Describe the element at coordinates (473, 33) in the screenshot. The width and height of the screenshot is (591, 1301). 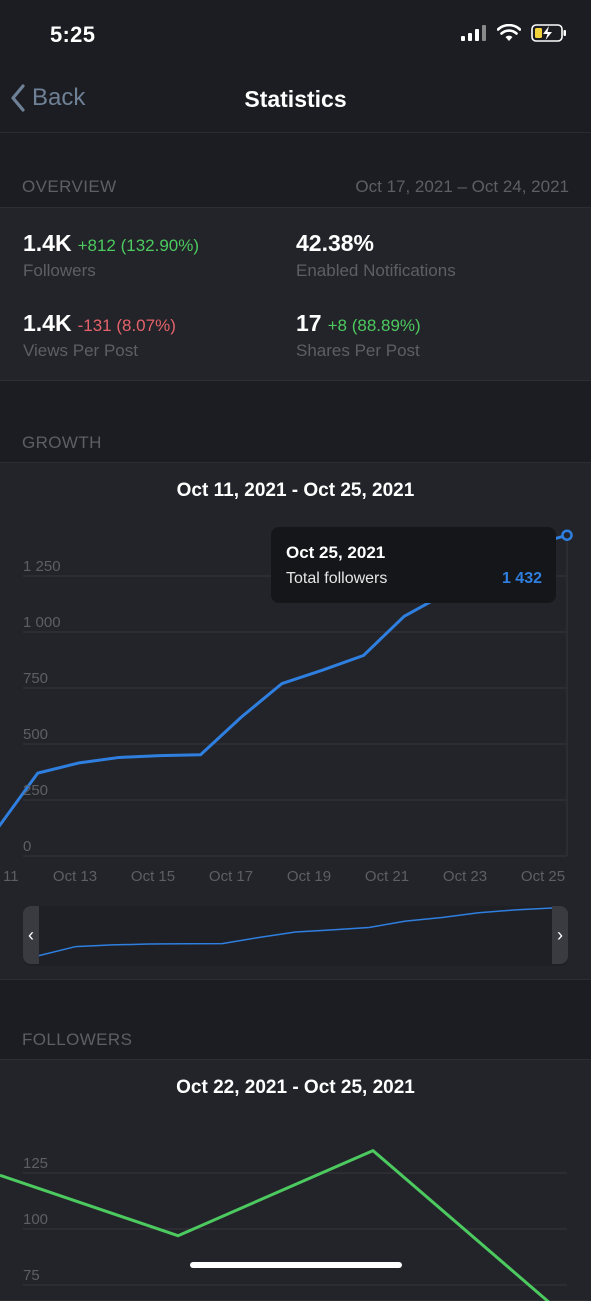
I see `signal-icon` at that location.